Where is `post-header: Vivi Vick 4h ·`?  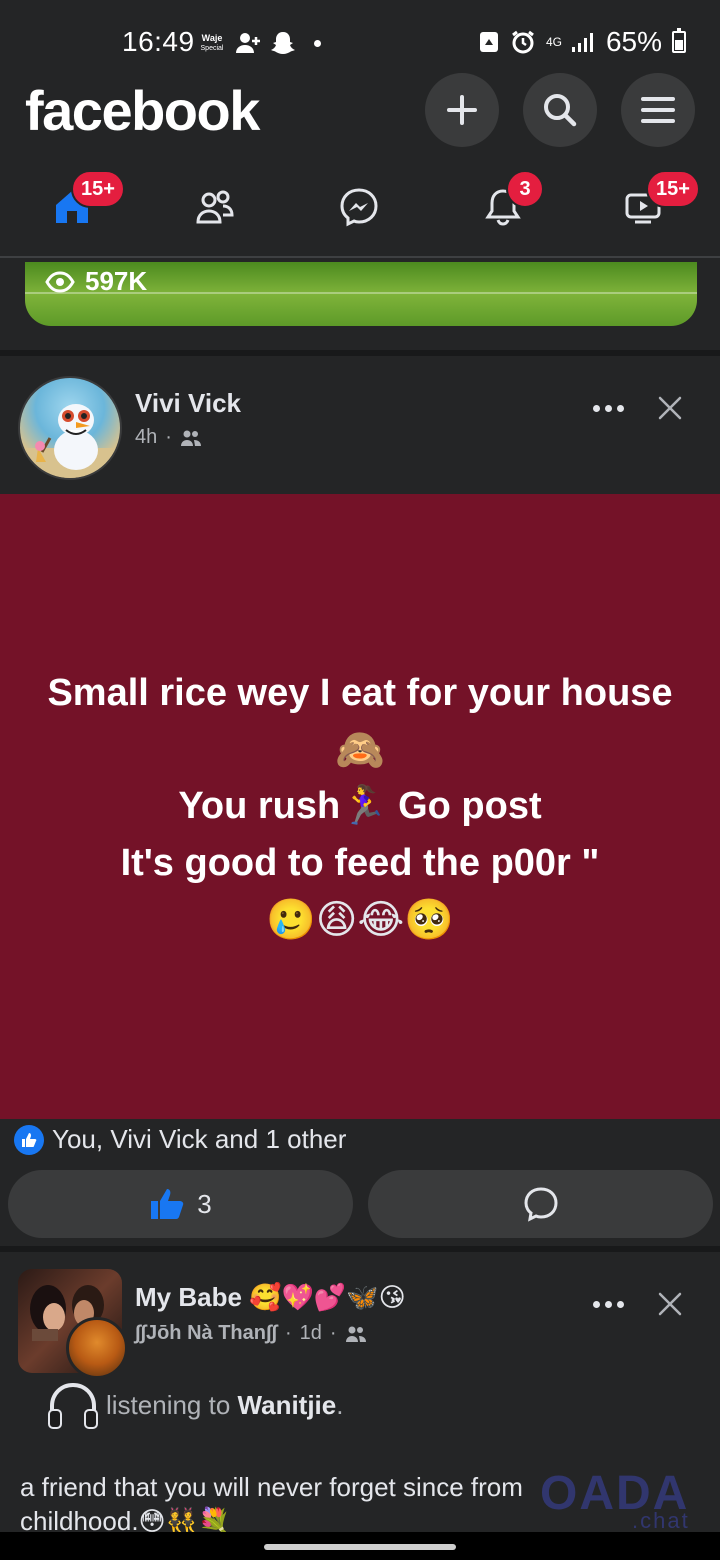 post-header: Vivi Vick 4h · is located at coordinates (360, 426).